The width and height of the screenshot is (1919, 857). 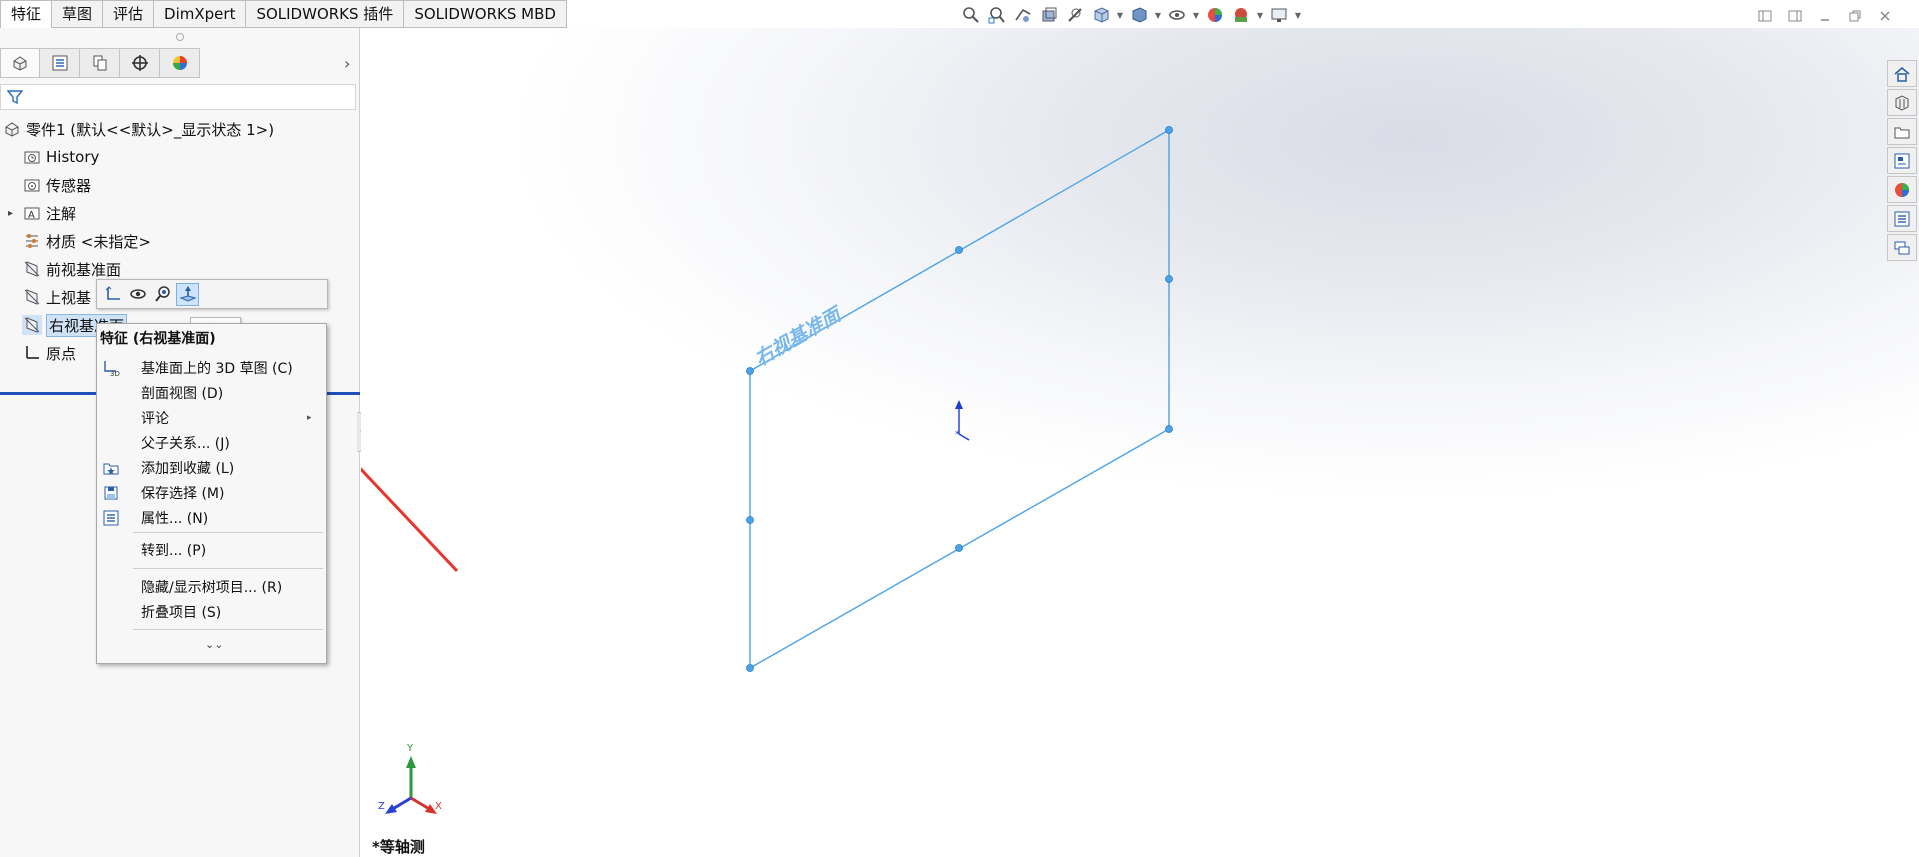 What do you see at coordinates (26, 14) in the screenshot?
I see `tab-features: 特征` at bounding box center [26, 14].